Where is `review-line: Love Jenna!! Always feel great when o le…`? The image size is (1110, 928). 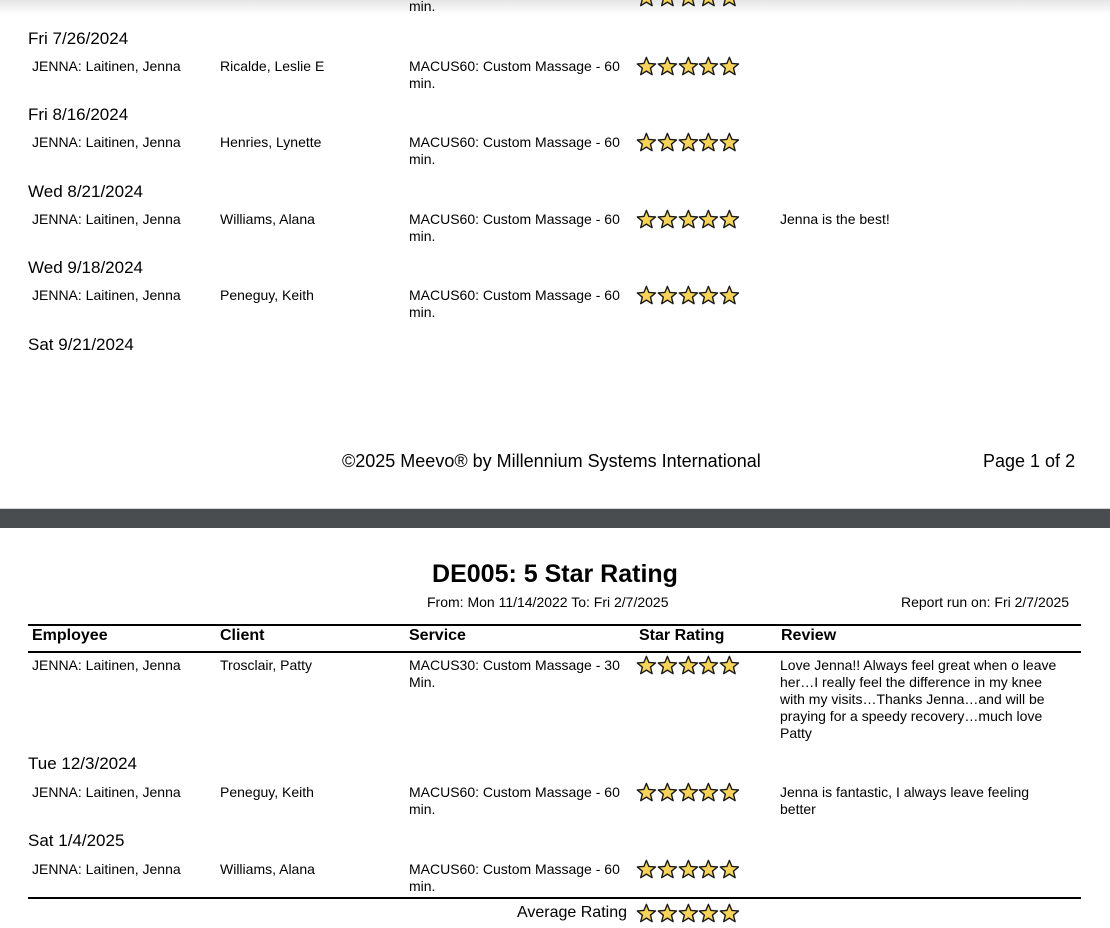 review-line: Love Jenna!! Always feel great when o le… is located at coordinates (918, 665).